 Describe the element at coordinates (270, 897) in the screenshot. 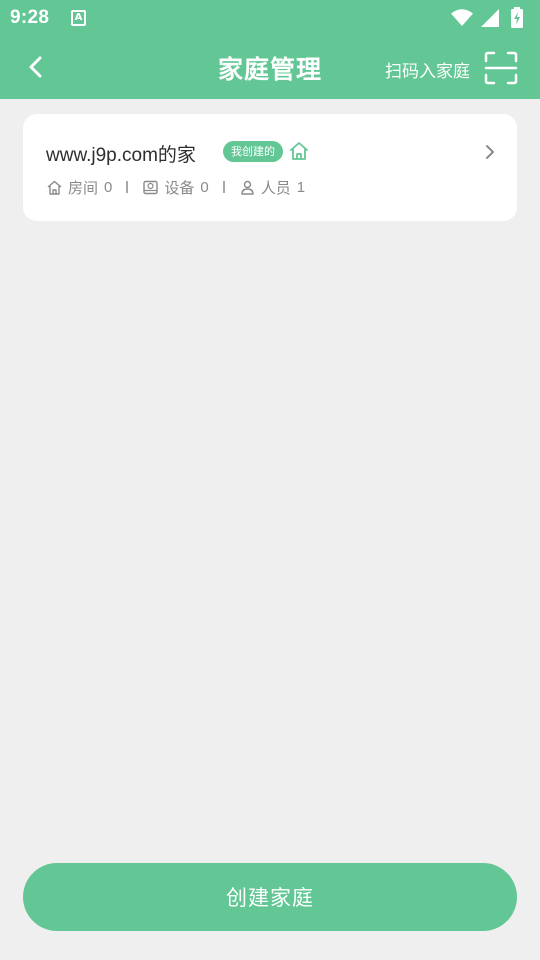

I see `create-home-button: 创建家庭` at that location.